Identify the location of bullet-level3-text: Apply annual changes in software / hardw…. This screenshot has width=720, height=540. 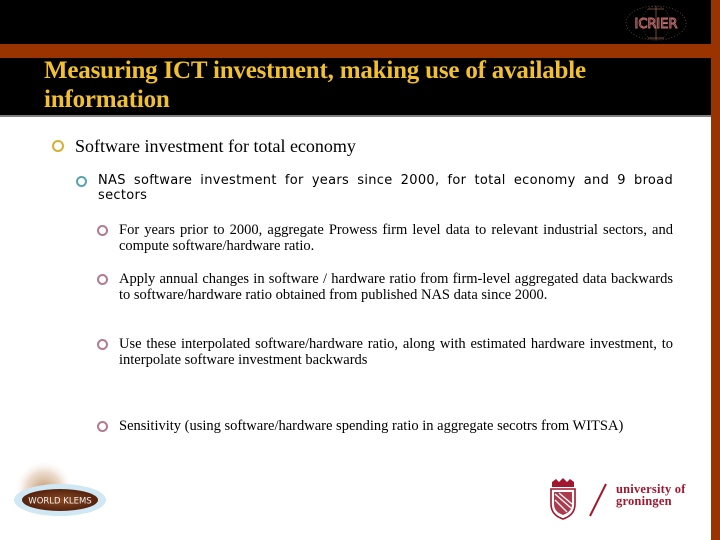
(396, 287).